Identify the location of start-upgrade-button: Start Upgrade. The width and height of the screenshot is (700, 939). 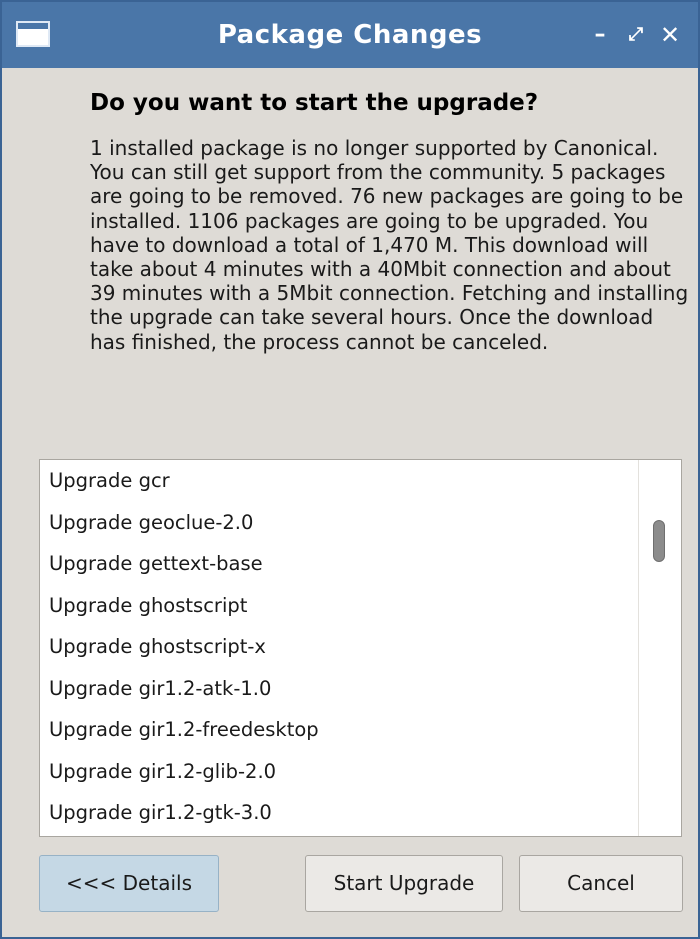
(404, 883).